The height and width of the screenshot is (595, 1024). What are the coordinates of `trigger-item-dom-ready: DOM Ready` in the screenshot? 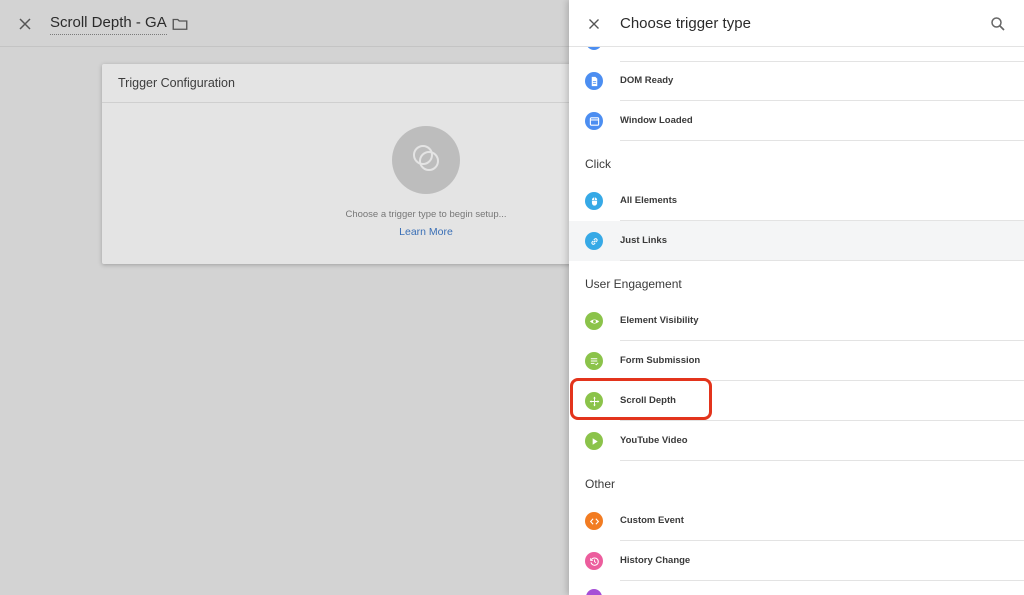 It's located at (796, 81).